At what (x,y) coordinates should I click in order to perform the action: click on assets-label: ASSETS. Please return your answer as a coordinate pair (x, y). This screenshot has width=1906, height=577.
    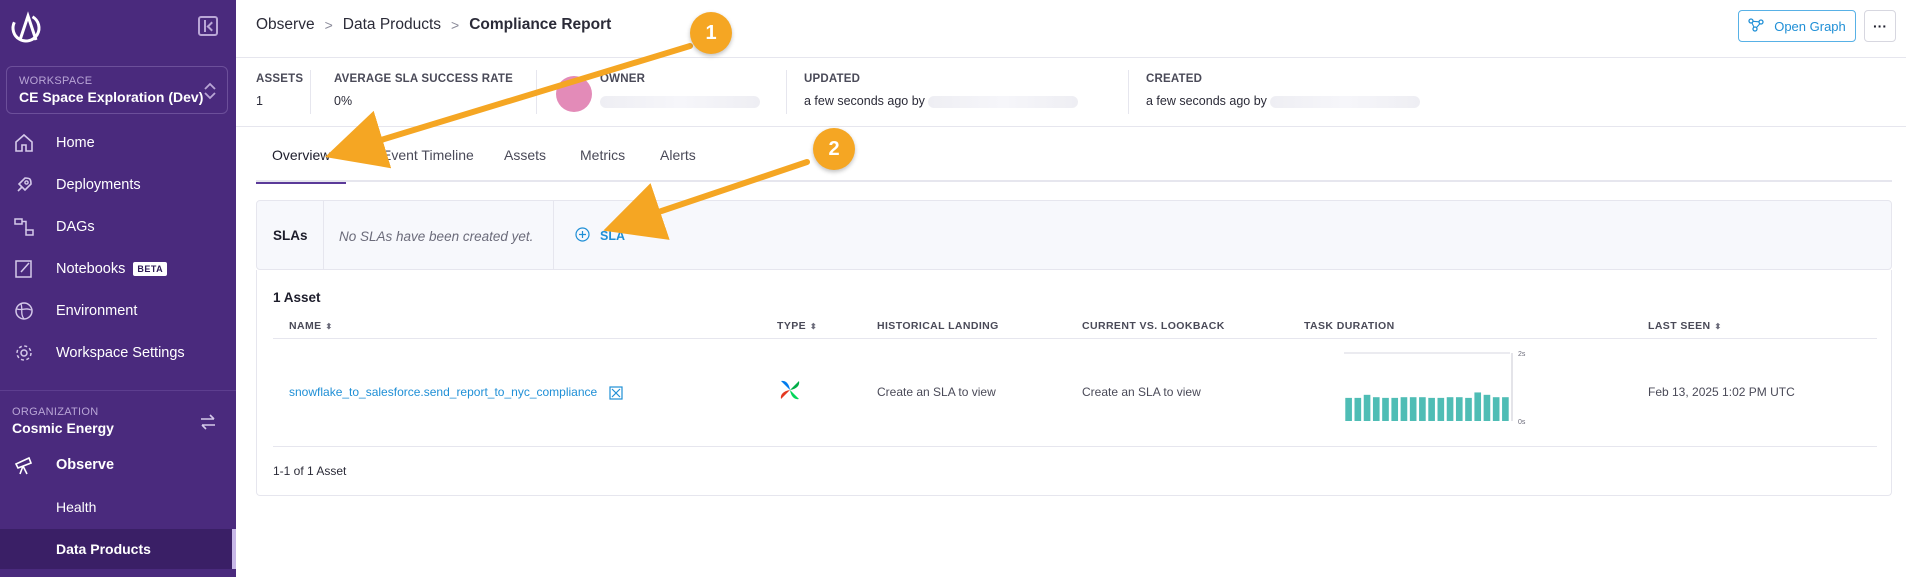
    Looking at the image, I should click on (280, 79).